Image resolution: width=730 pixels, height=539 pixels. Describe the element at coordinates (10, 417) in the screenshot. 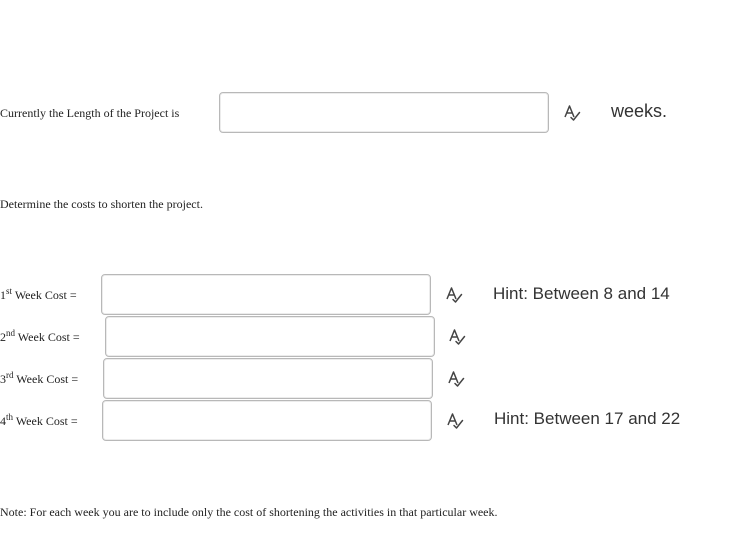

I see `week-4-suffix: th` at that location.